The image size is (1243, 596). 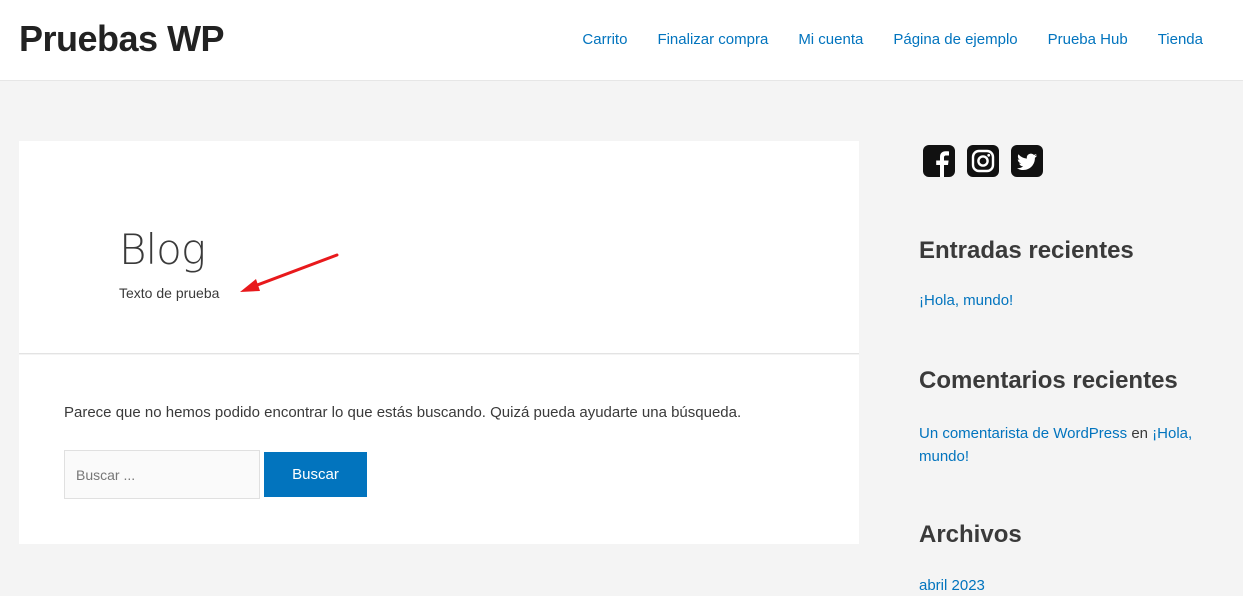 What do you see at coordinates (970, 534) in the screenshot?
I see `archives-title: Archivos` at bounding box center [970, 534].